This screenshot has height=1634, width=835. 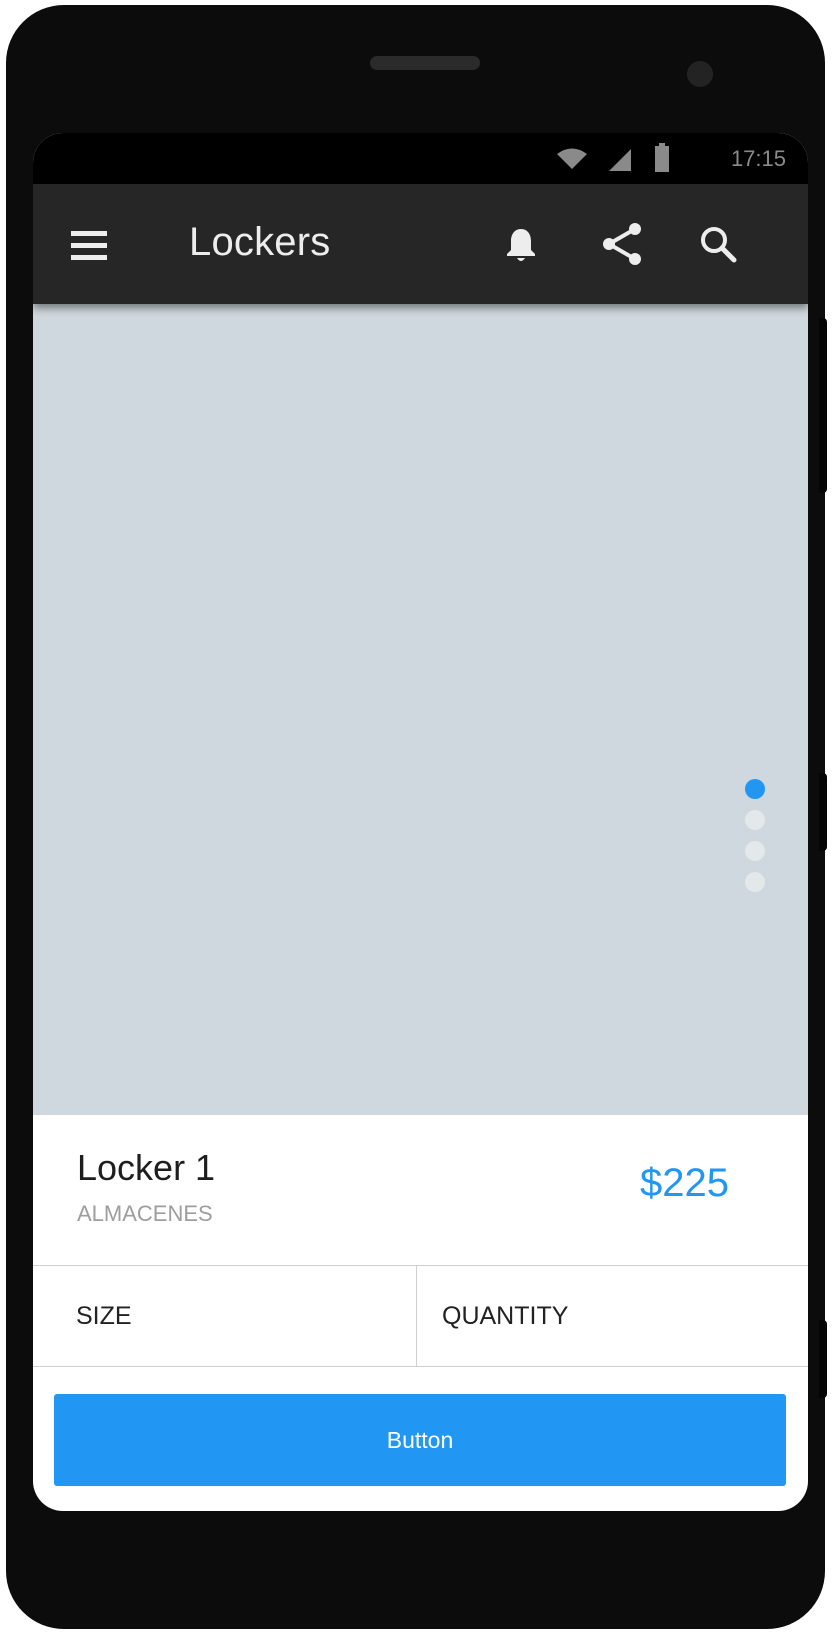 I want to click on quantity-label: QUANTITY, so click(x=505, y=1315).